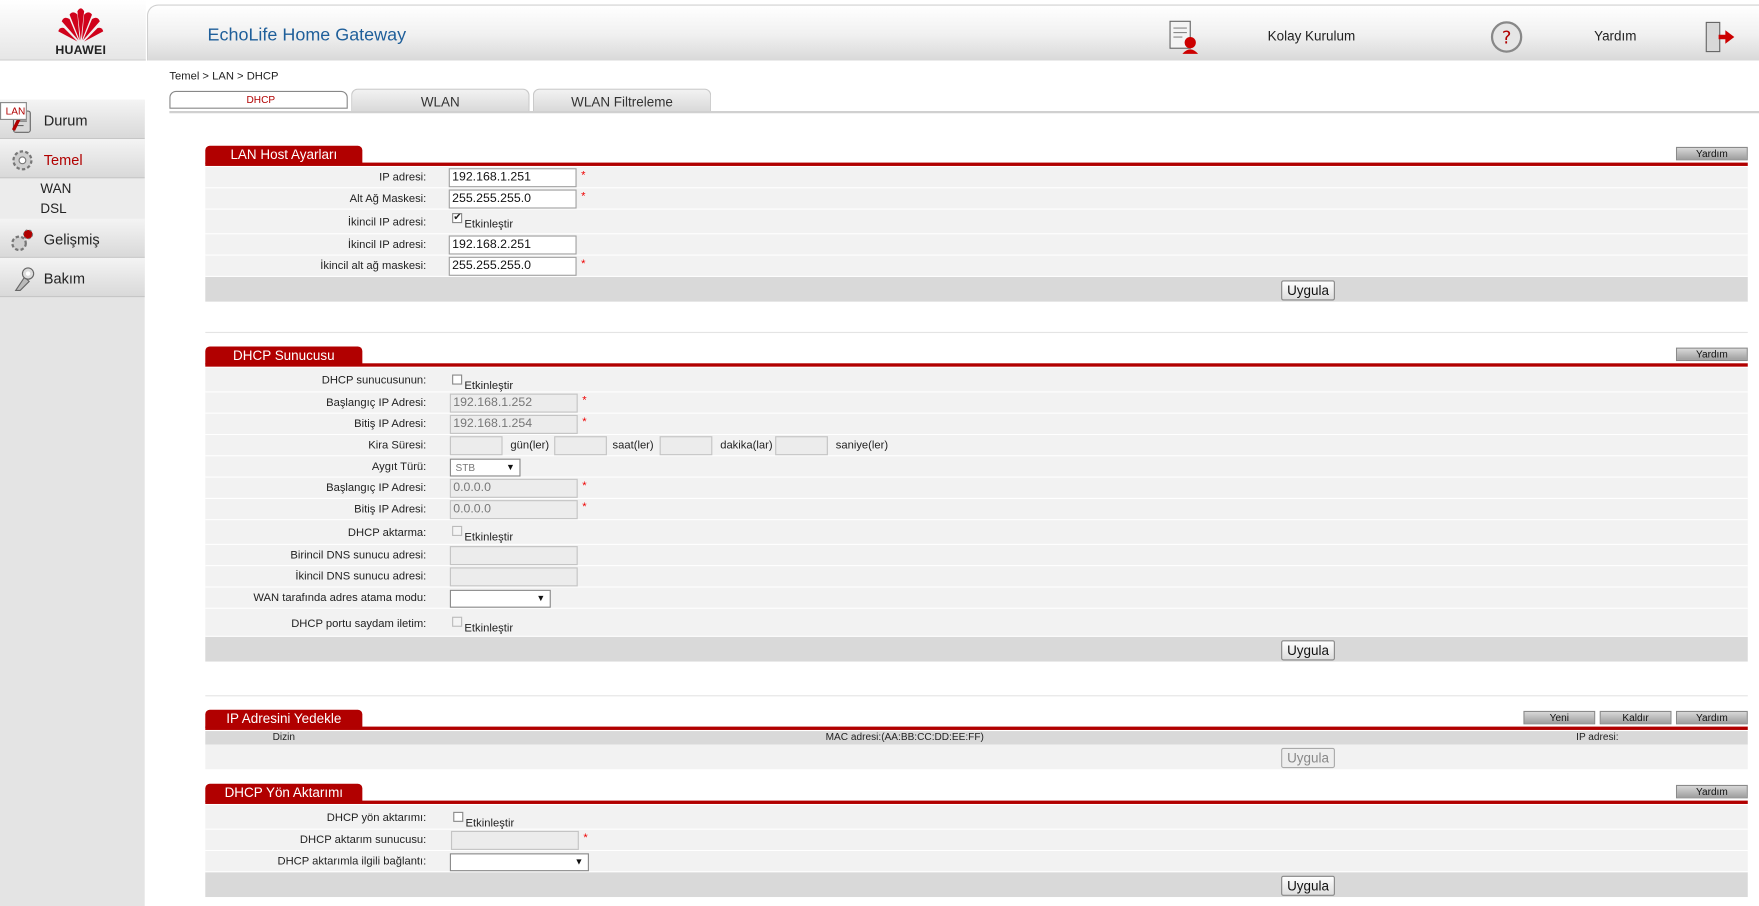  I want to click on sidebar-item-gelismis: Gelişmiş, so click(72, 238).